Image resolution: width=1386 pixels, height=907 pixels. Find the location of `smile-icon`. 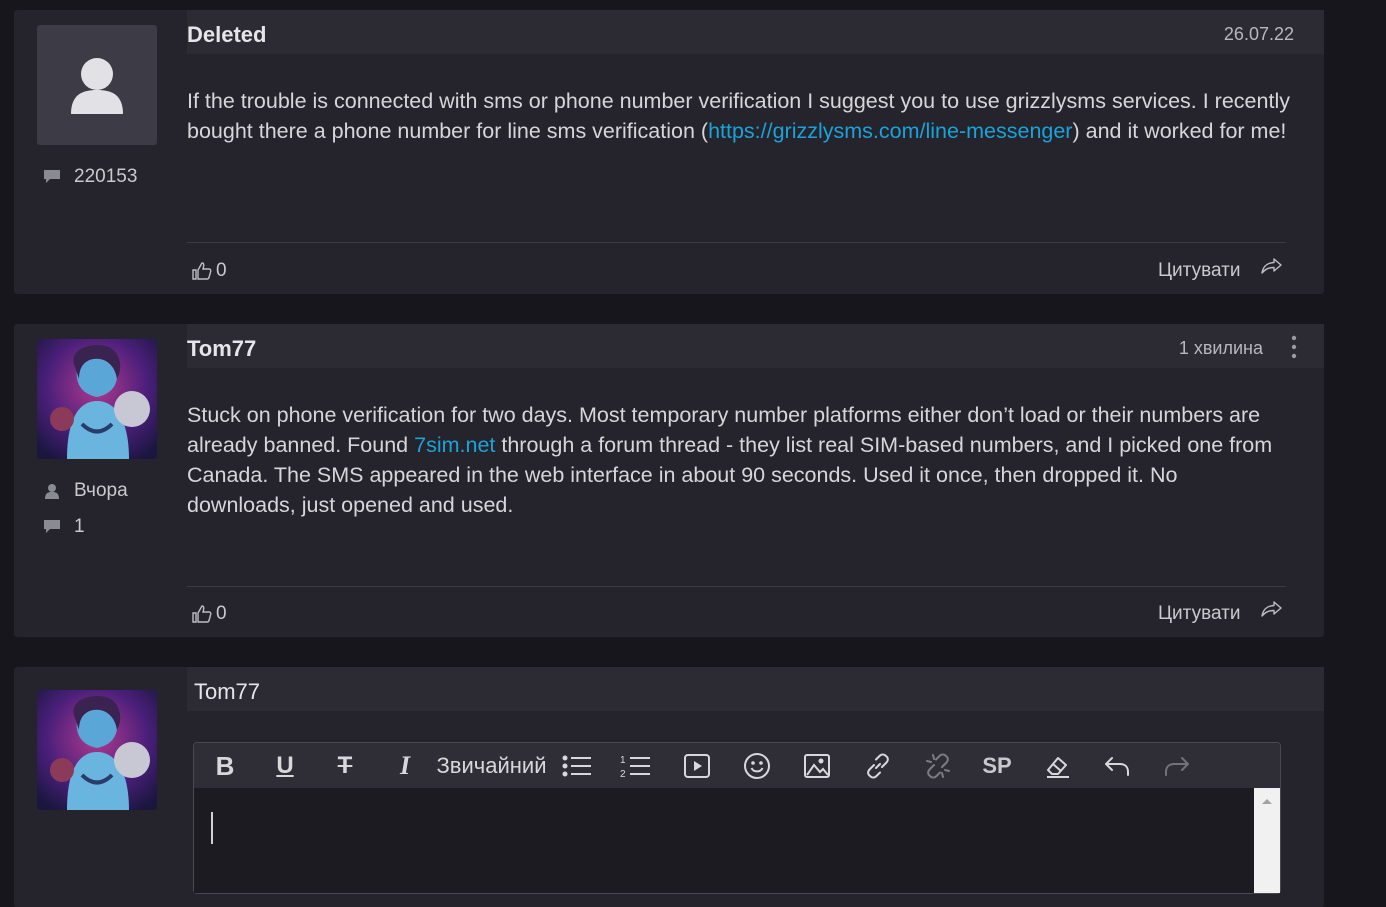

smile-icon is located at coordinates (757, 766).